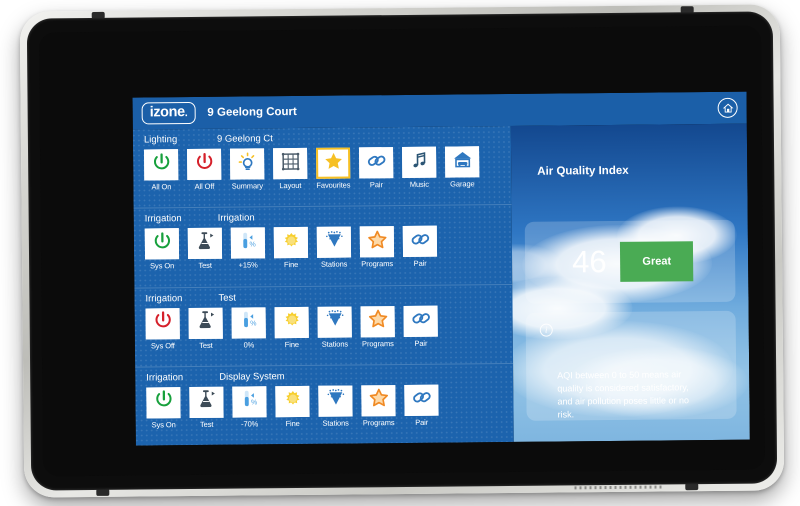 The image size is (800, 506). Describe the element at coordinates (546, 330) in the screenshot. I see `info-icon: i` at that location.